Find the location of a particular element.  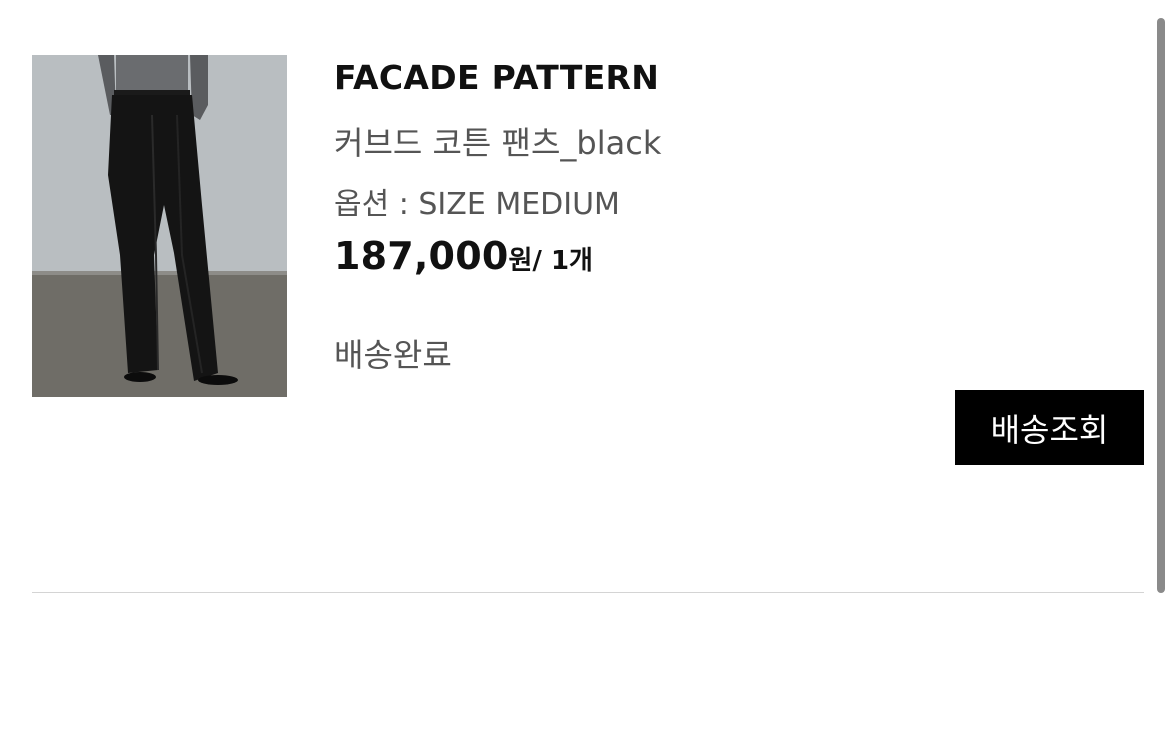

price-value: 187,000 is located at coordinates (421, 256).